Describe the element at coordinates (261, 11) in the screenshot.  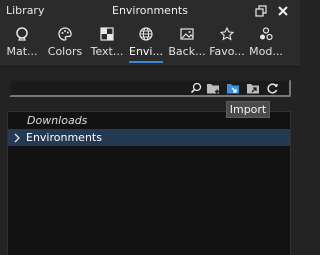
I see `restore-icon` at that location.